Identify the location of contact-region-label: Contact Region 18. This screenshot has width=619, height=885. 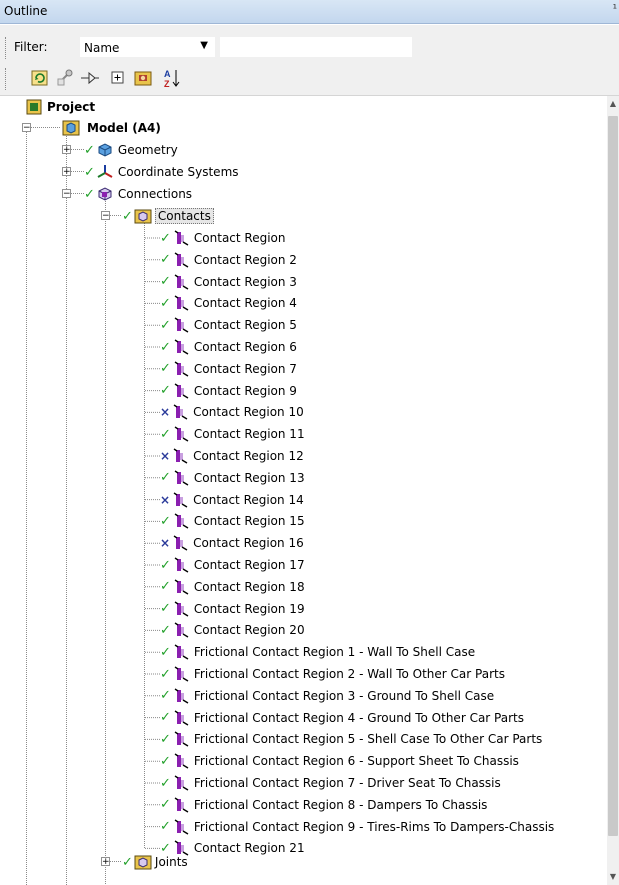
(249, 586).